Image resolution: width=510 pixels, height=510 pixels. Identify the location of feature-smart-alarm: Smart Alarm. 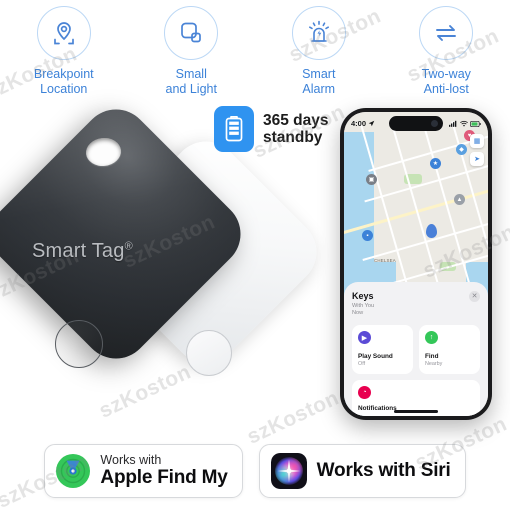
(319, 54).